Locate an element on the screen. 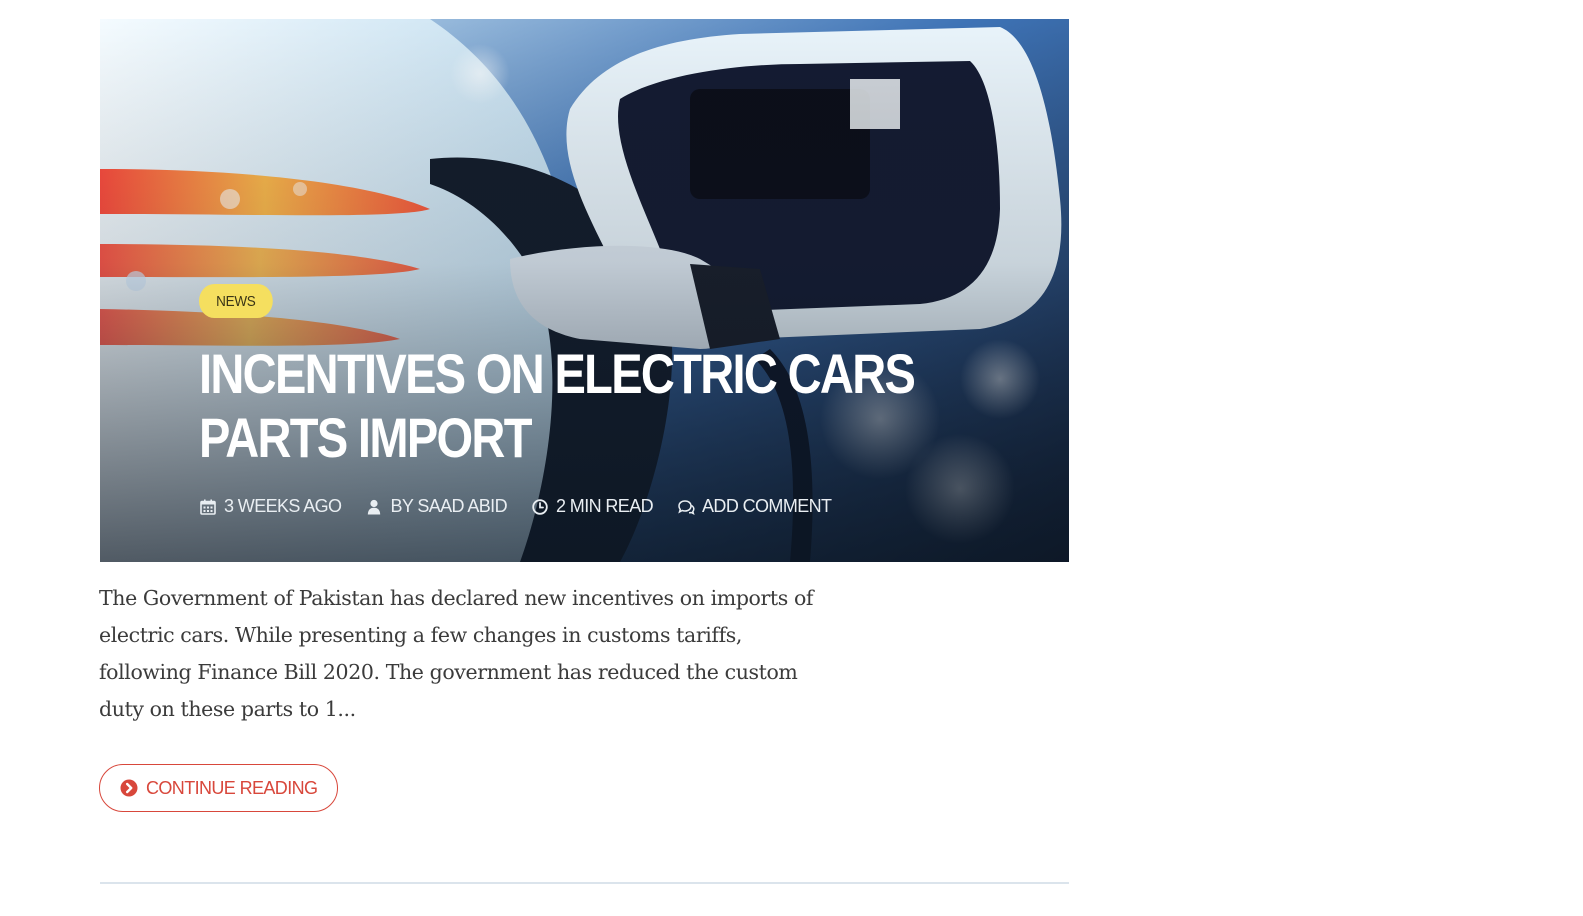 The height and width of the screenshot is (916, 1583). post-divider is located at coordinates (584, 883).